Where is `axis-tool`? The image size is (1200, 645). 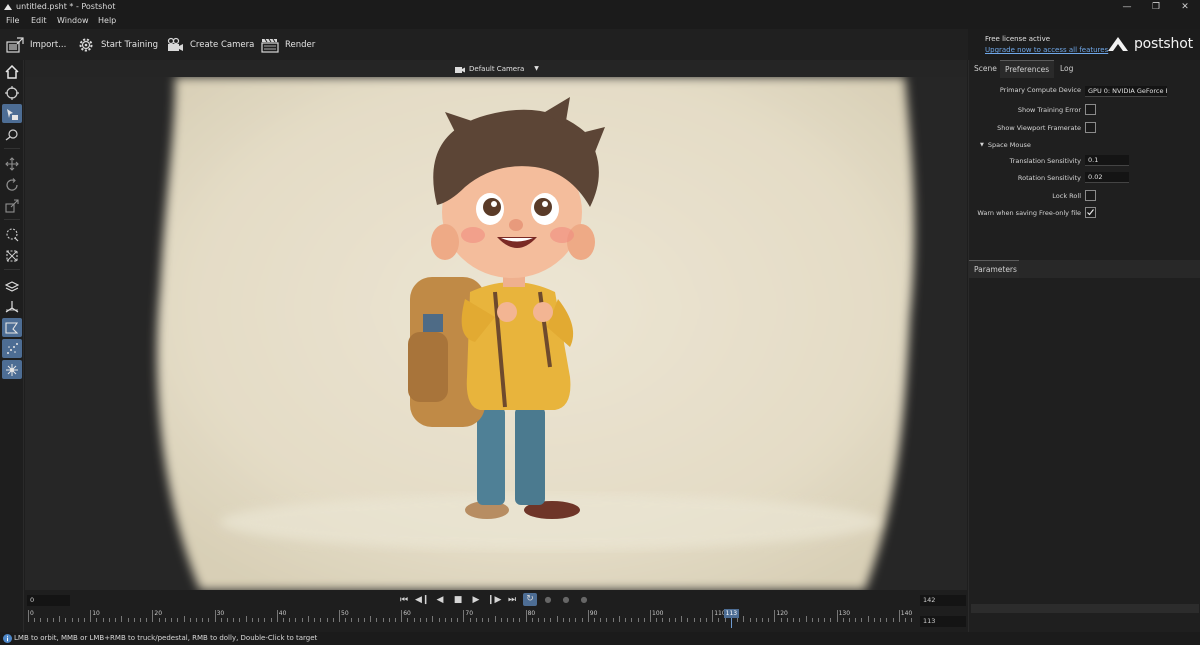 axis-tool is located at coordinates (12, 306).